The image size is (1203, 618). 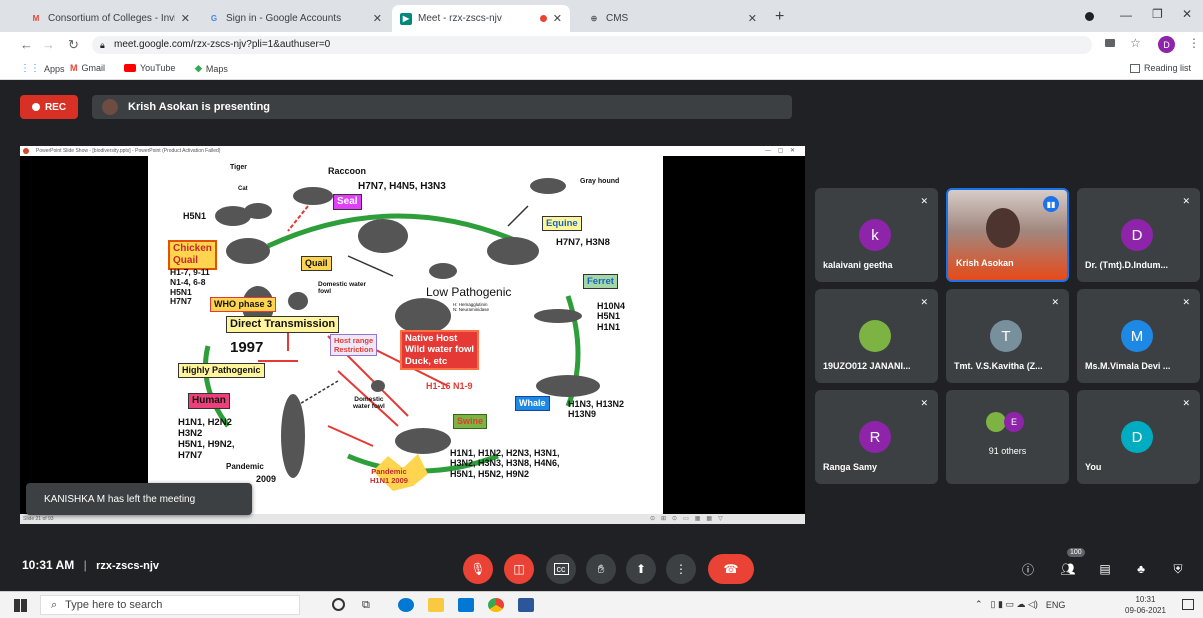 What do you see at coordinates (1141, 569) in the screenshot?
I see `activities-button: ♣︎` at bounding box center [1141, 569].